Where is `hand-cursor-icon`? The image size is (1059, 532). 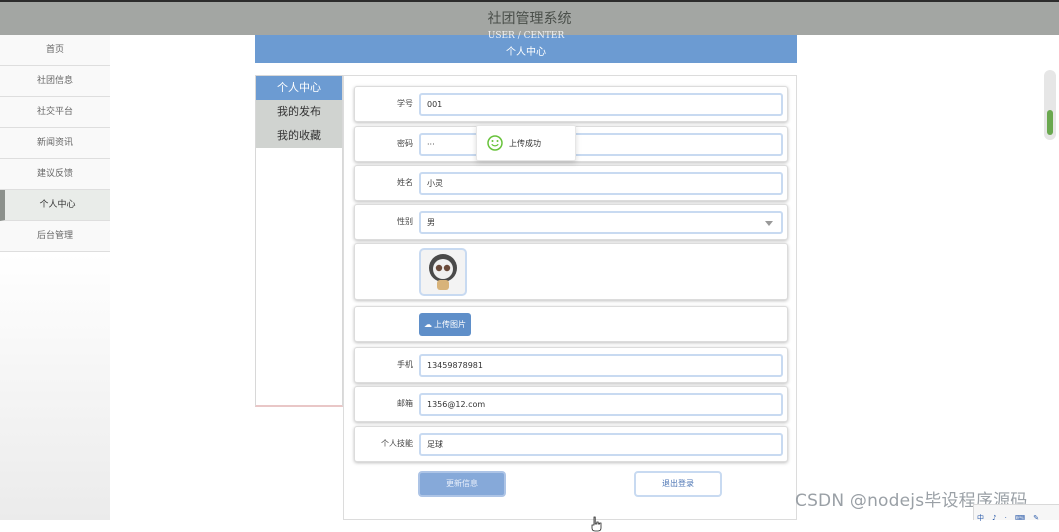 hand-cursor-icon is located at coordinates (596, 524).